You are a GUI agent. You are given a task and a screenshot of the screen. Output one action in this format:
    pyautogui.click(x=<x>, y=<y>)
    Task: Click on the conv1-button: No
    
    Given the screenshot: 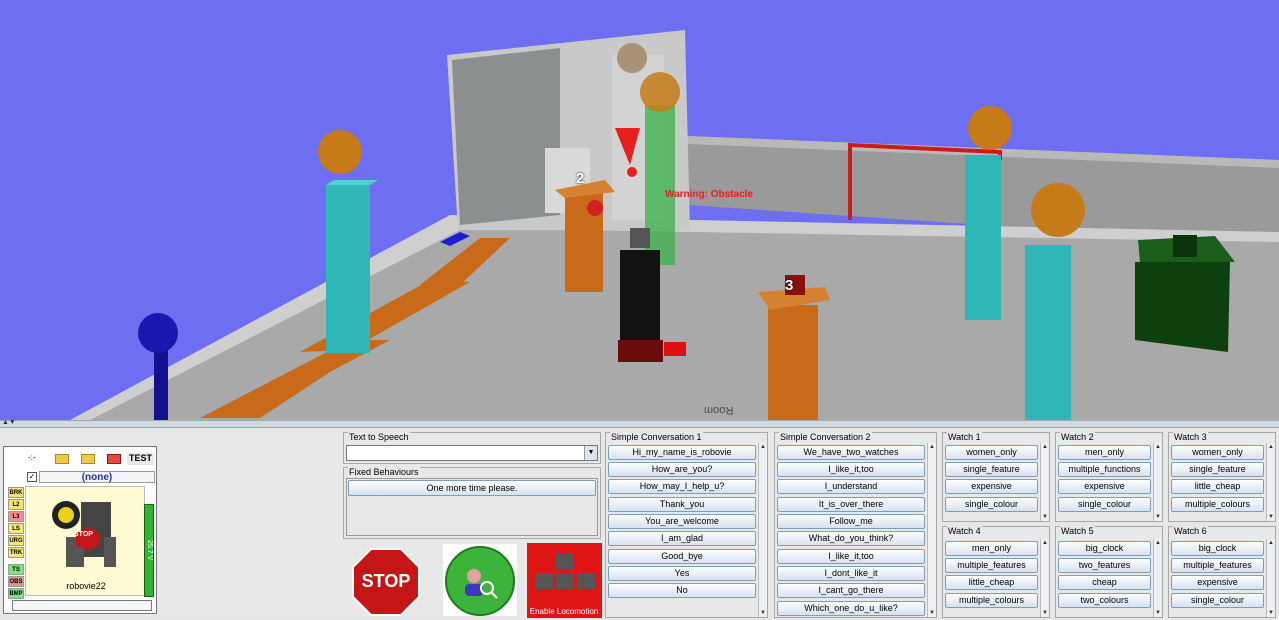 What is the action you would take?
    pyautogui.click(x=682, y=590)
    